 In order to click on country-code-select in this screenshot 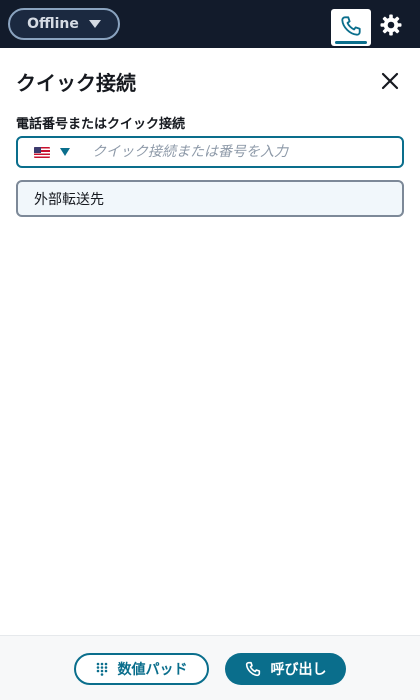, I will do `click(54, 152)`.